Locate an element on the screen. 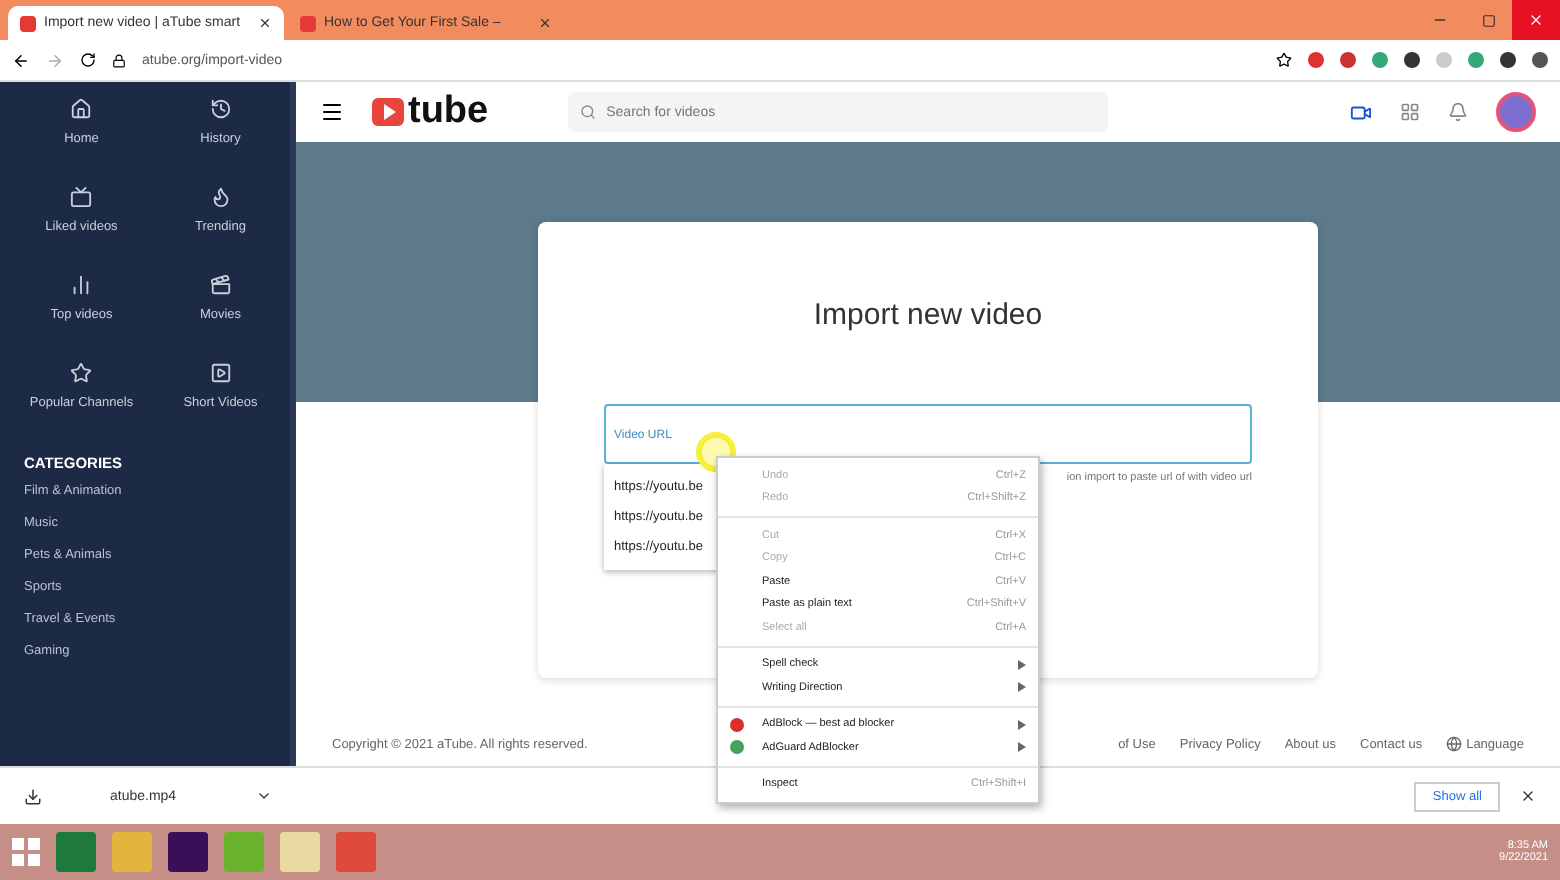  video-icon is located at coordinates (1361, 112).